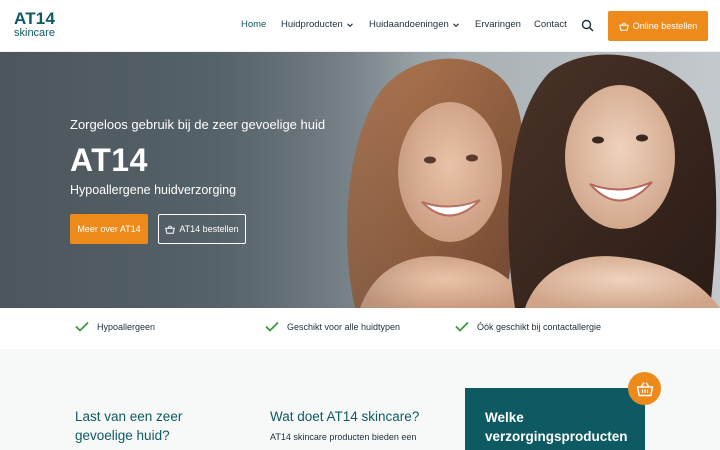 This screenshot has width=720, height=450. I want to click on nav-ervaringen-label: Ervaringen, so click(498, 24).